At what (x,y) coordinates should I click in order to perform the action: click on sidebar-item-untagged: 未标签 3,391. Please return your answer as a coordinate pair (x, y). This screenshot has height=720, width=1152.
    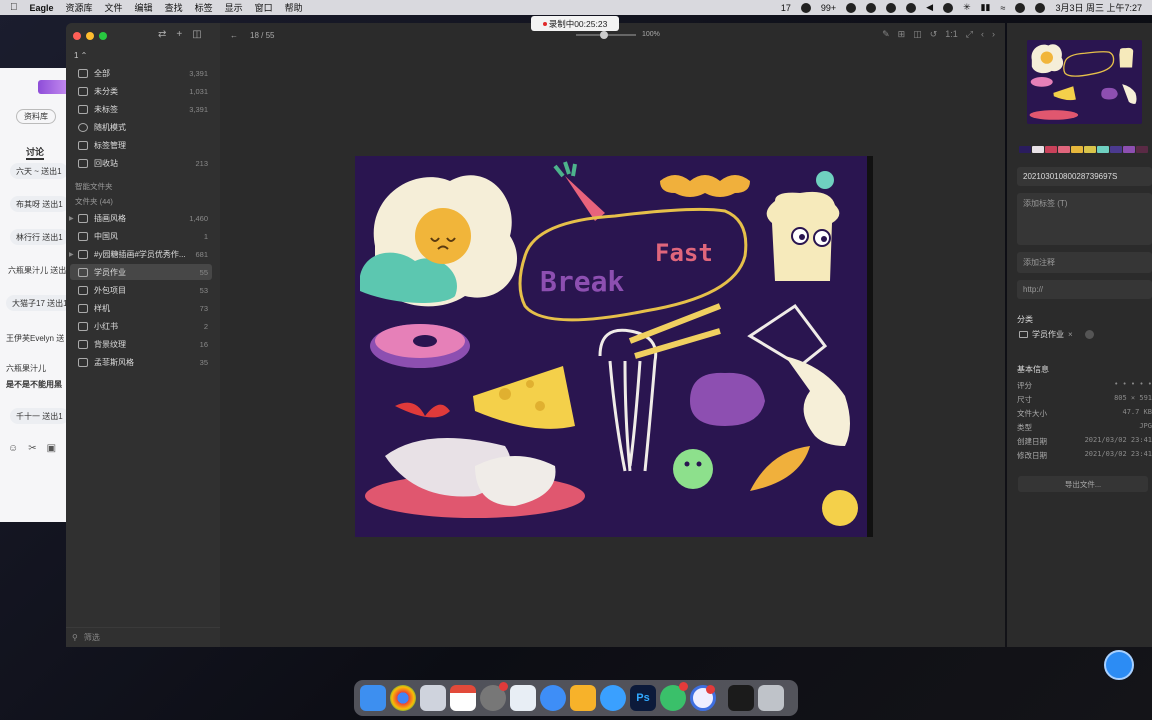
    Looking at the image, I should click on (141, 109).